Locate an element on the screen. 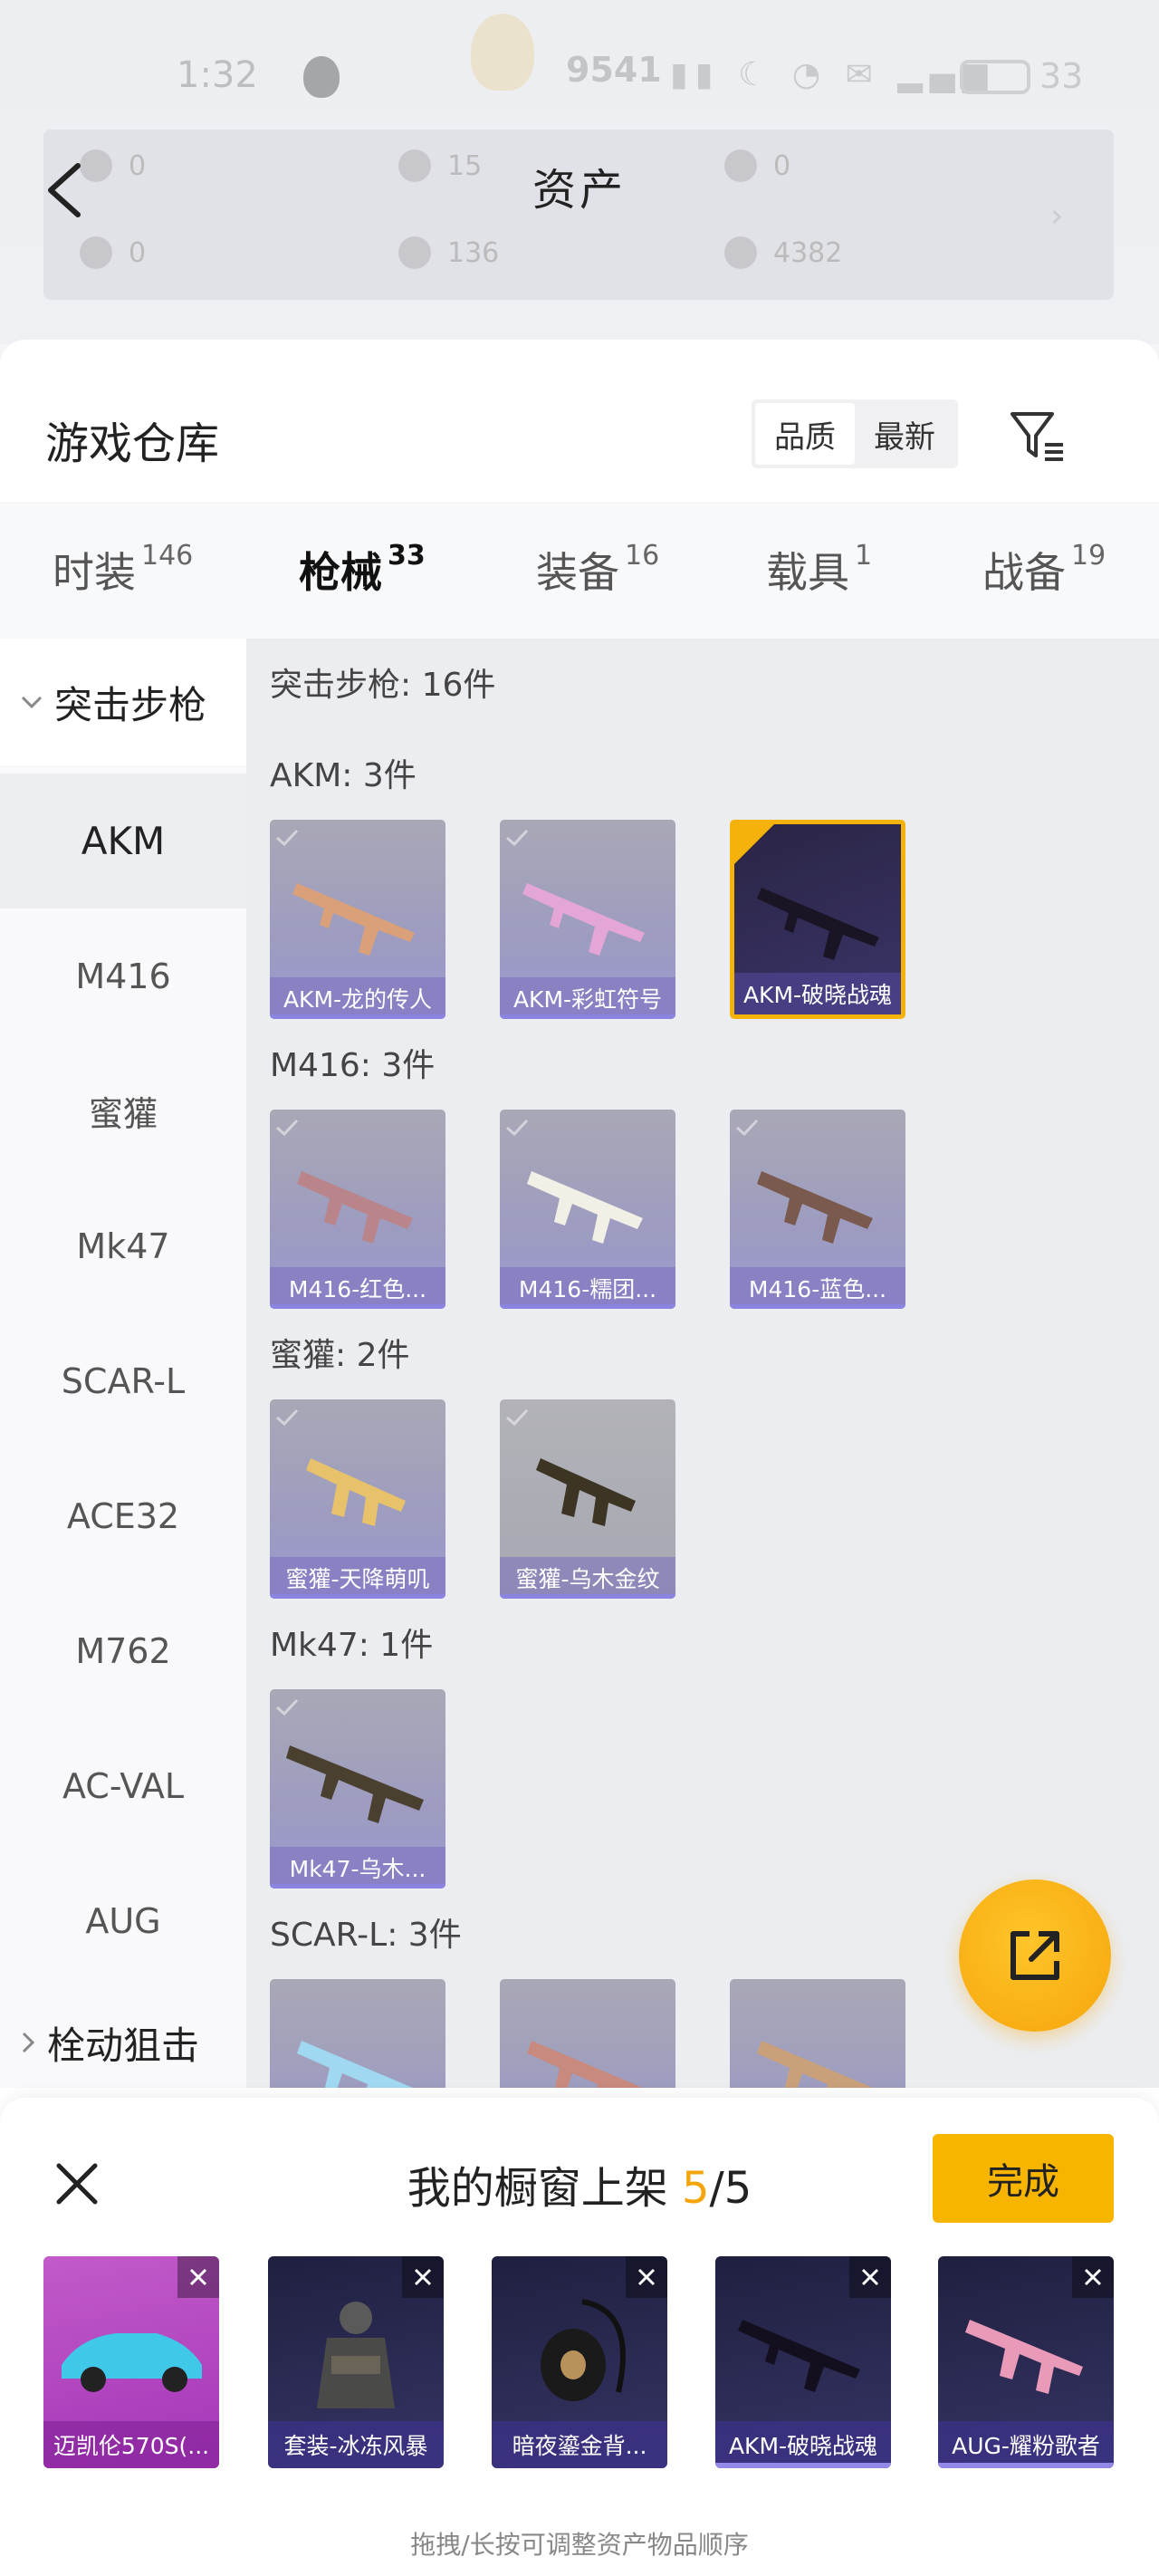  sidebar-item-honey-badger: 蜜獾 is located at coordinates (123, 1110).